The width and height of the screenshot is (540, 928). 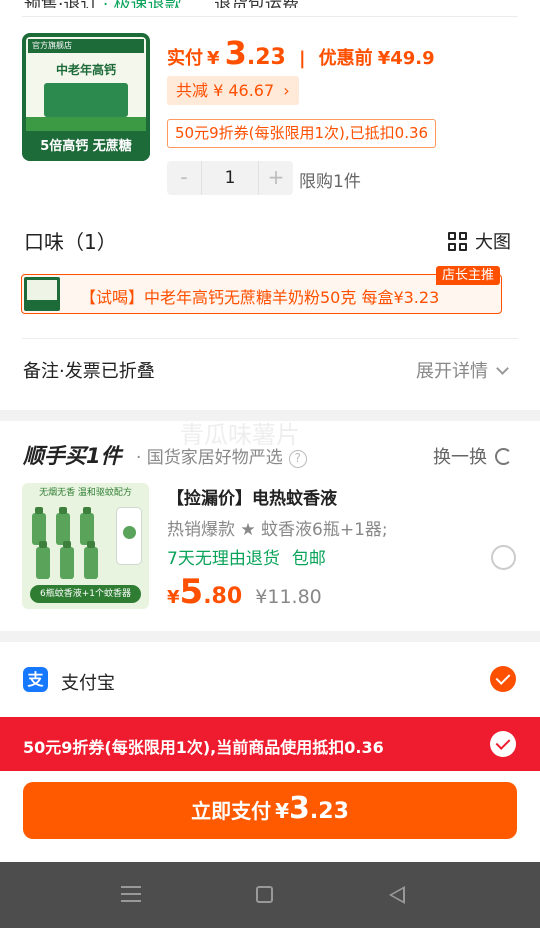 I want to click on quantity-stepper: - 1 +, so click(x=230, y=178).